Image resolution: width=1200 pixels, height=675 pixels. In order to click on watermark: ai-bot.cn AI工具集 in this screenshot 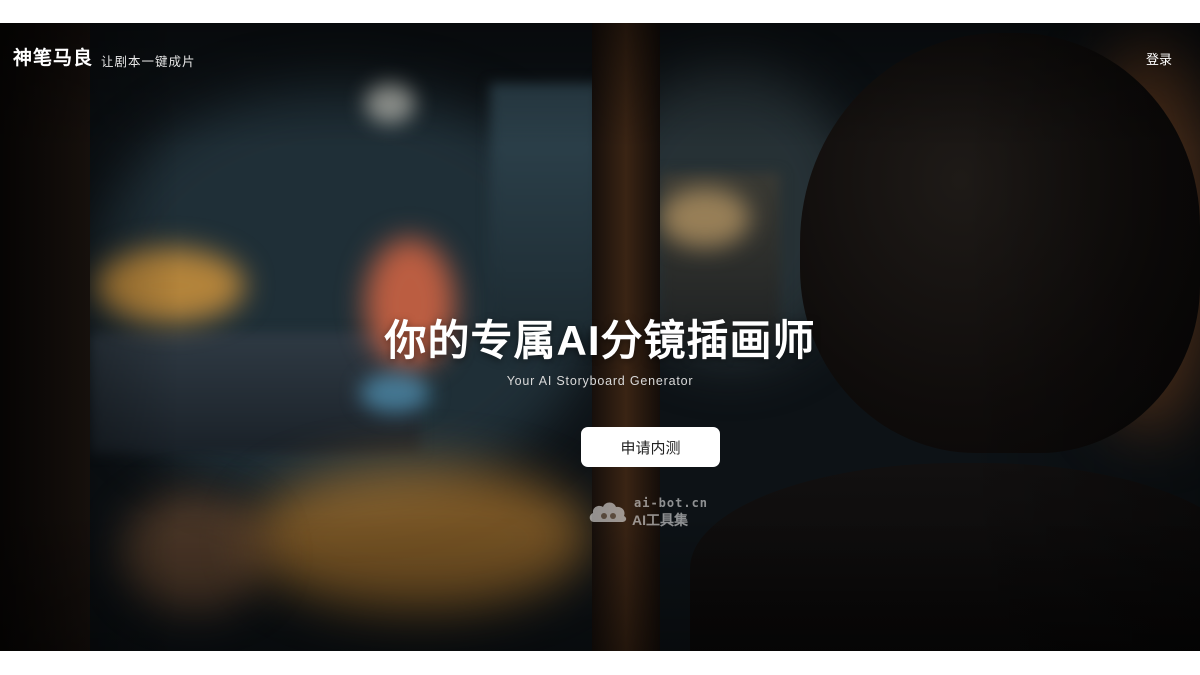, I will do `click(653, 512)`.